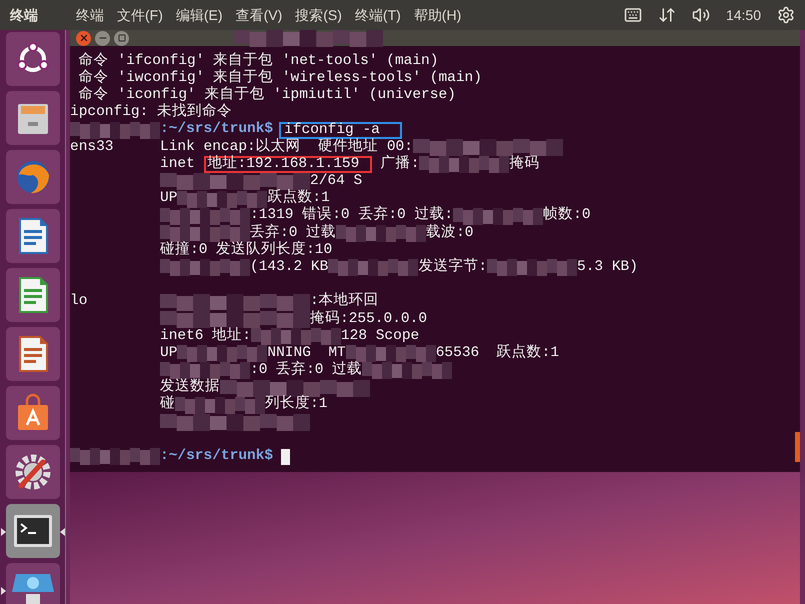 The image size is (805, 604). I want to click on terminal-text: inet, so click(178, 164).